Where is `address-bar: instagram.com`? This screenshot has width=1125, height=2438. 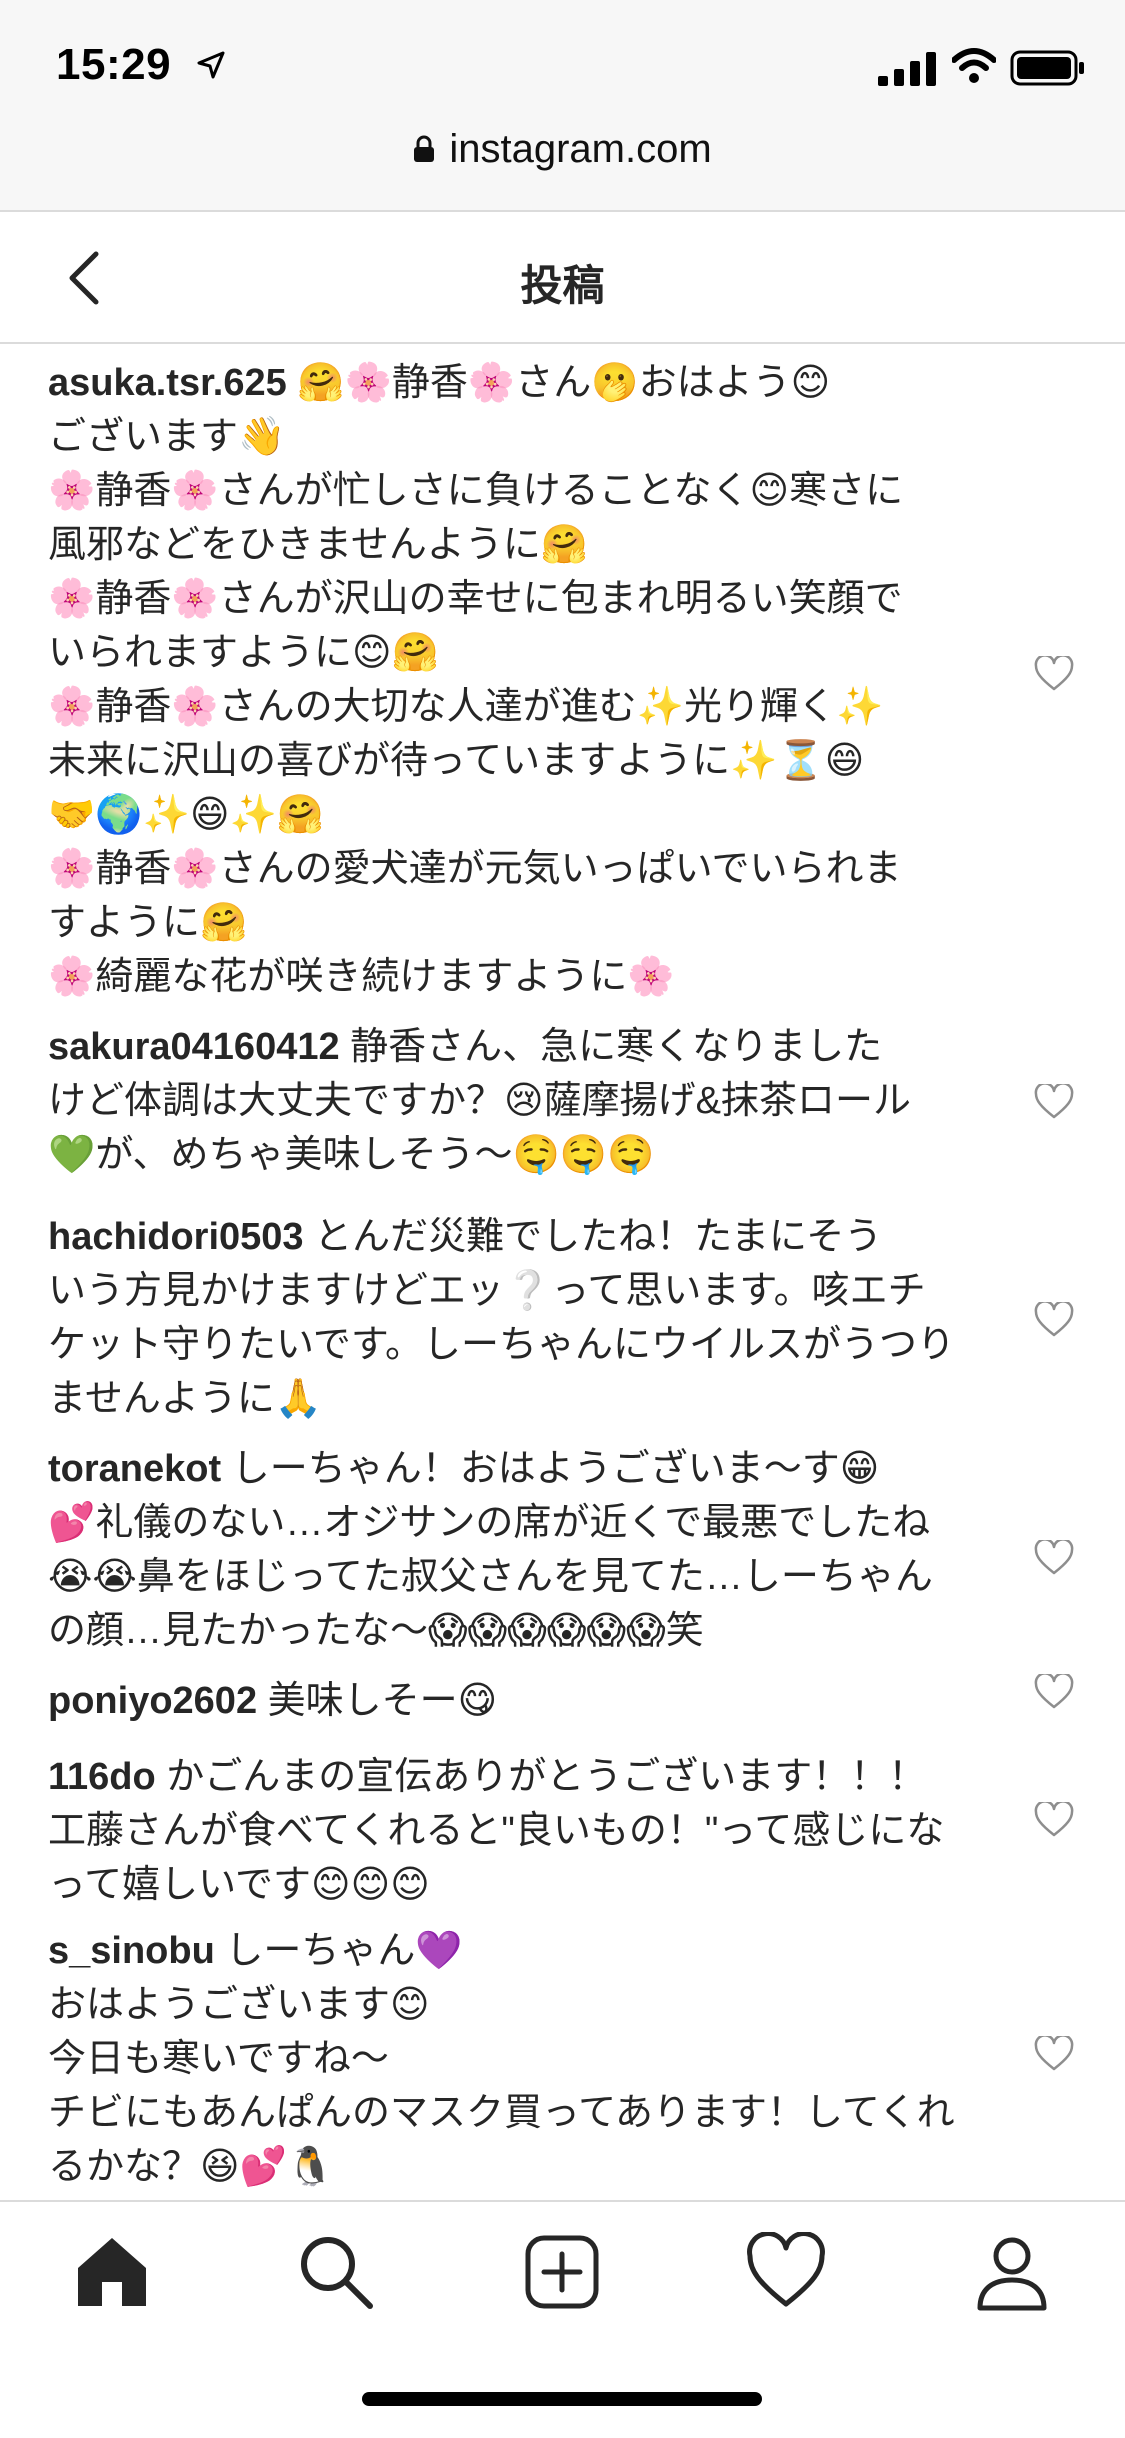
address-bar: instagram.com is located at coordinates (562, 149).